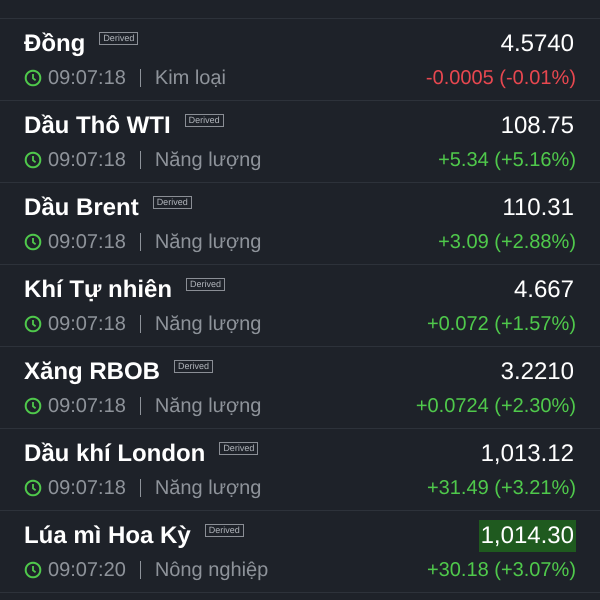 This screenshot has width=600, height=600. Describe the element at coordinates (527, 453) in the screenshot. I see `price-value: 1,013.12` at that location.